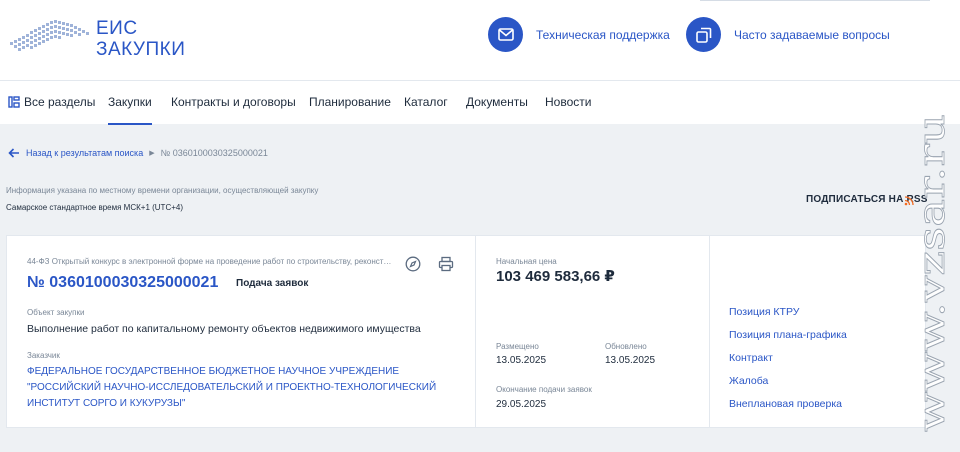 This screenshot has height=452, width=960. What do you see at coordinates (764, 312) in the screenshot?
I see `ktru-position-link: Позиция КТРУ` at bounding box center [764, 312].